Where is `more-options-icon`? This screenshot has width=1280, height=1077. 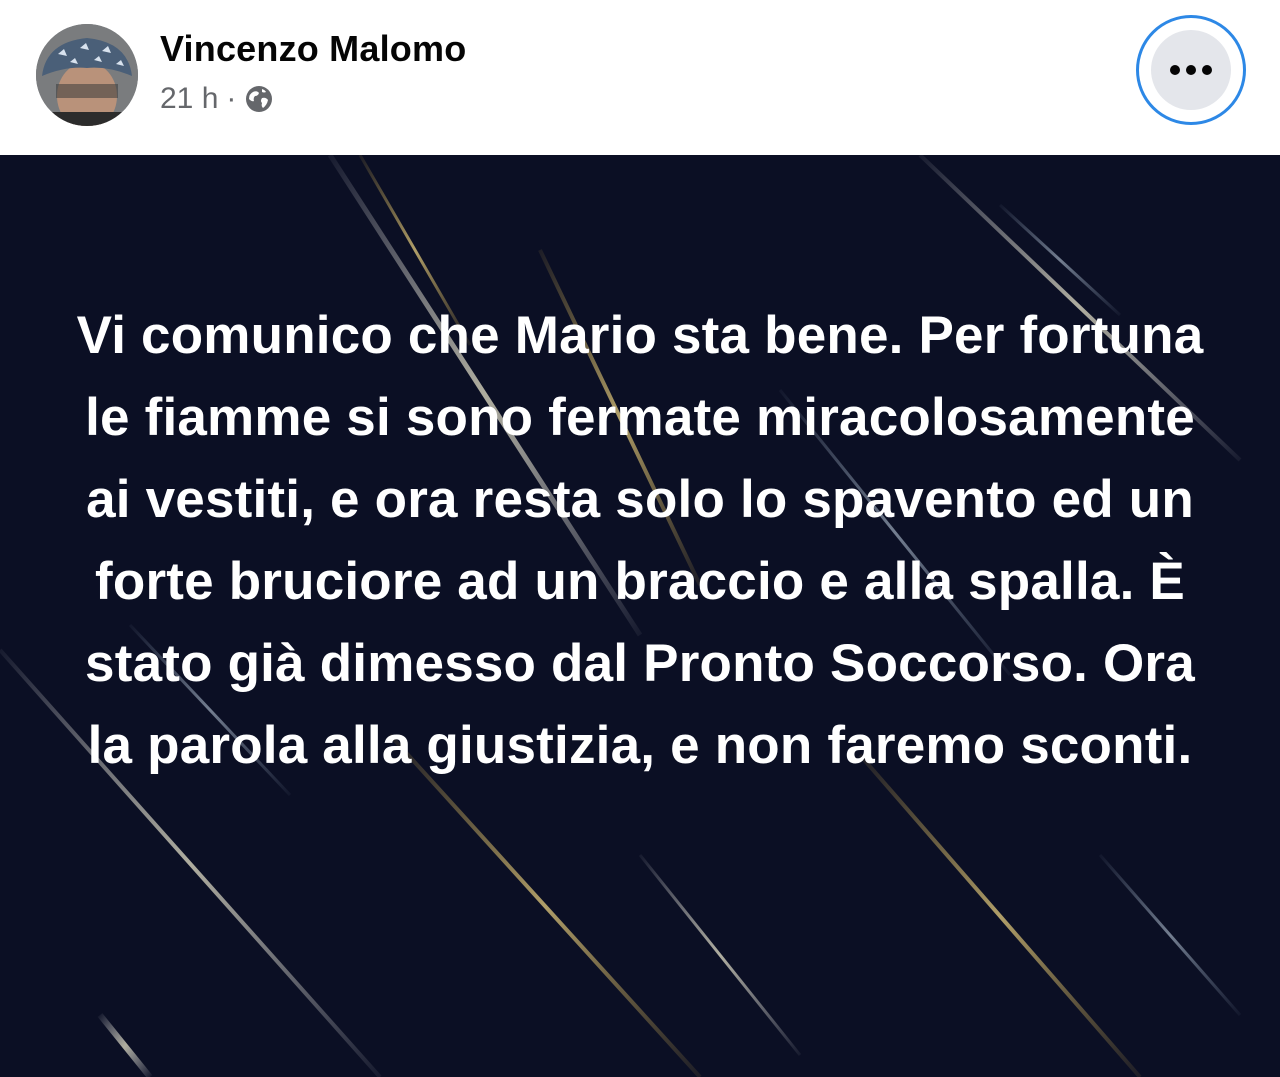 more-options-icon is located at coordinates (1191, 70).